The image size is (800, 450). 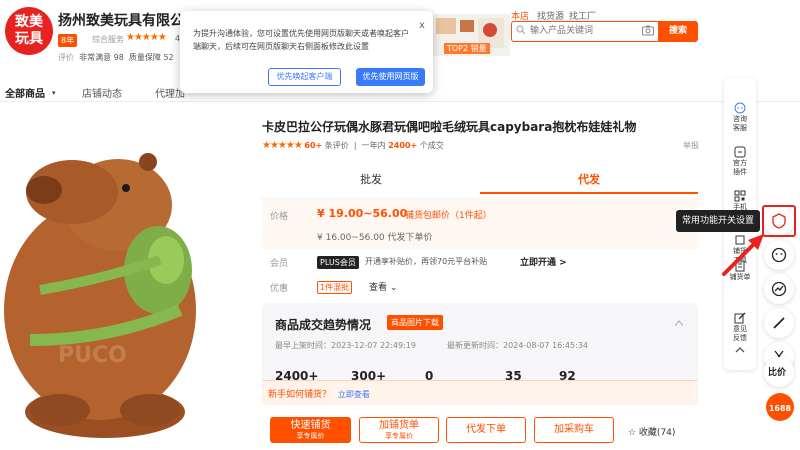 I want to click on quick-list-button: 快速铺货 享专属价, so click(x=310, y=430).